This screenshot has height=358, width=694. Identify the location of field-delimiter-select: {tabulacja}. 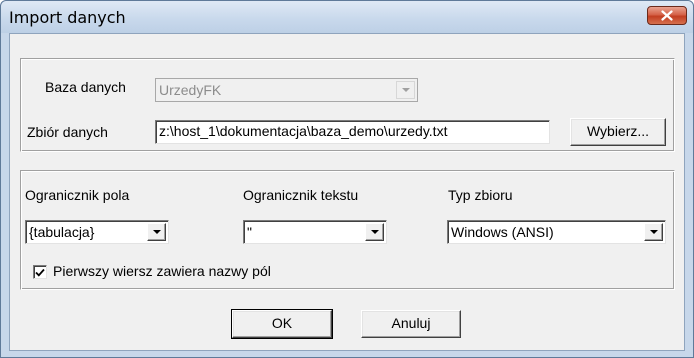
(97, 232).